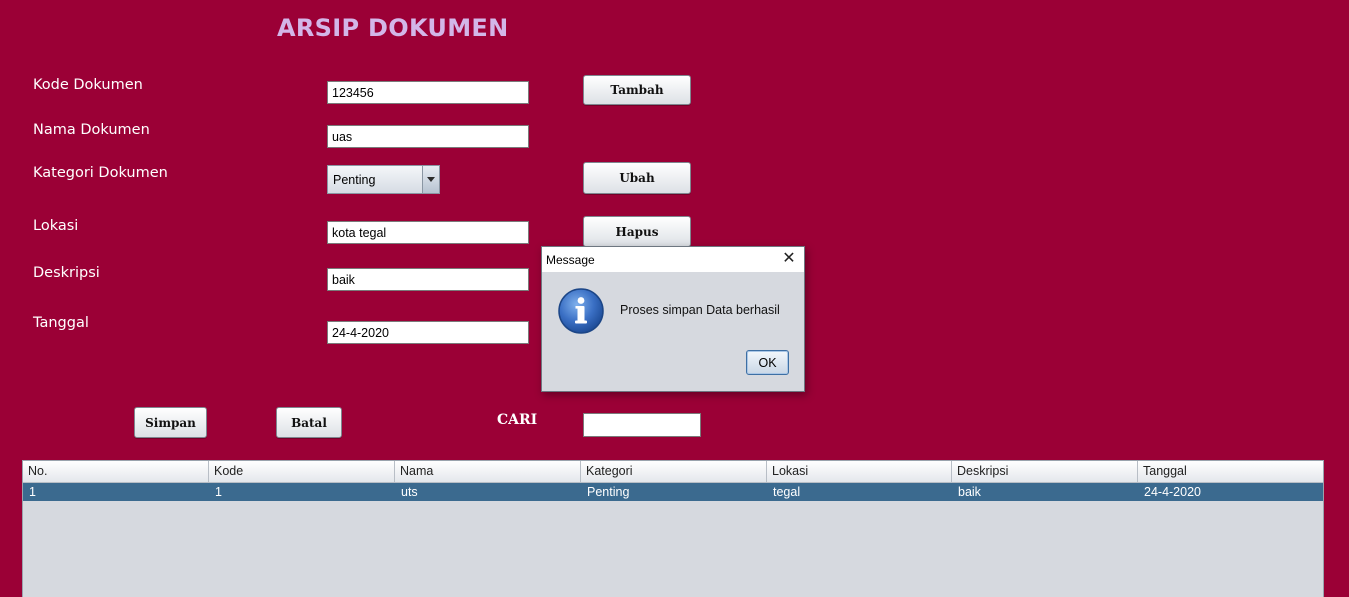  Describe the element at coordinates (1230, 471) in the screenshot. I see `column-header-tanggal: Tanggal` at that location.